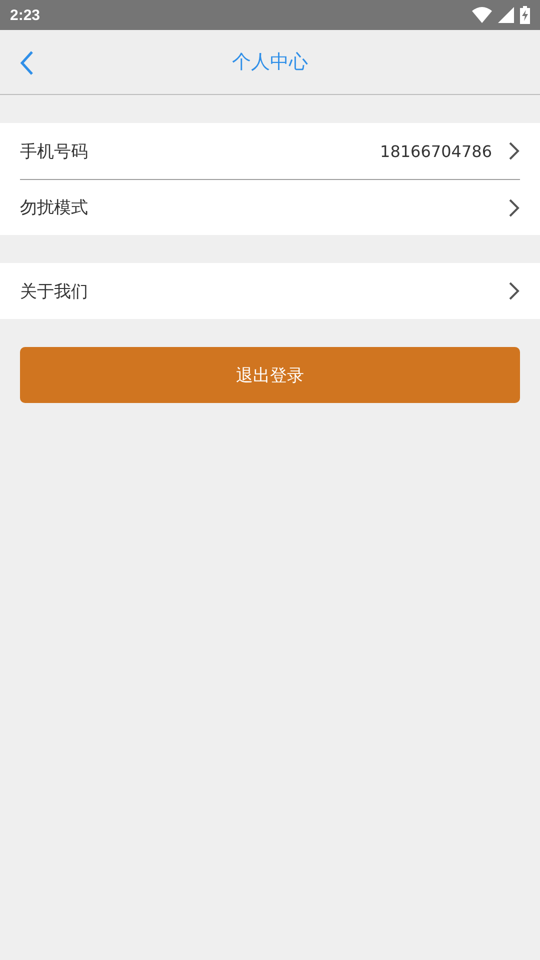  Describe the element at coordinates (525, 15) in the screenshot. I see `battery-icon` at that location.